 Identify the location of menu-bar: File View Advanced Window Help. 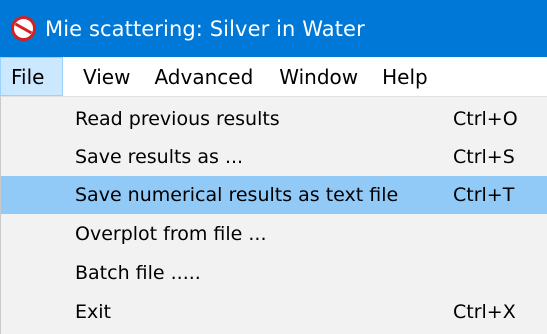
(273, 76).